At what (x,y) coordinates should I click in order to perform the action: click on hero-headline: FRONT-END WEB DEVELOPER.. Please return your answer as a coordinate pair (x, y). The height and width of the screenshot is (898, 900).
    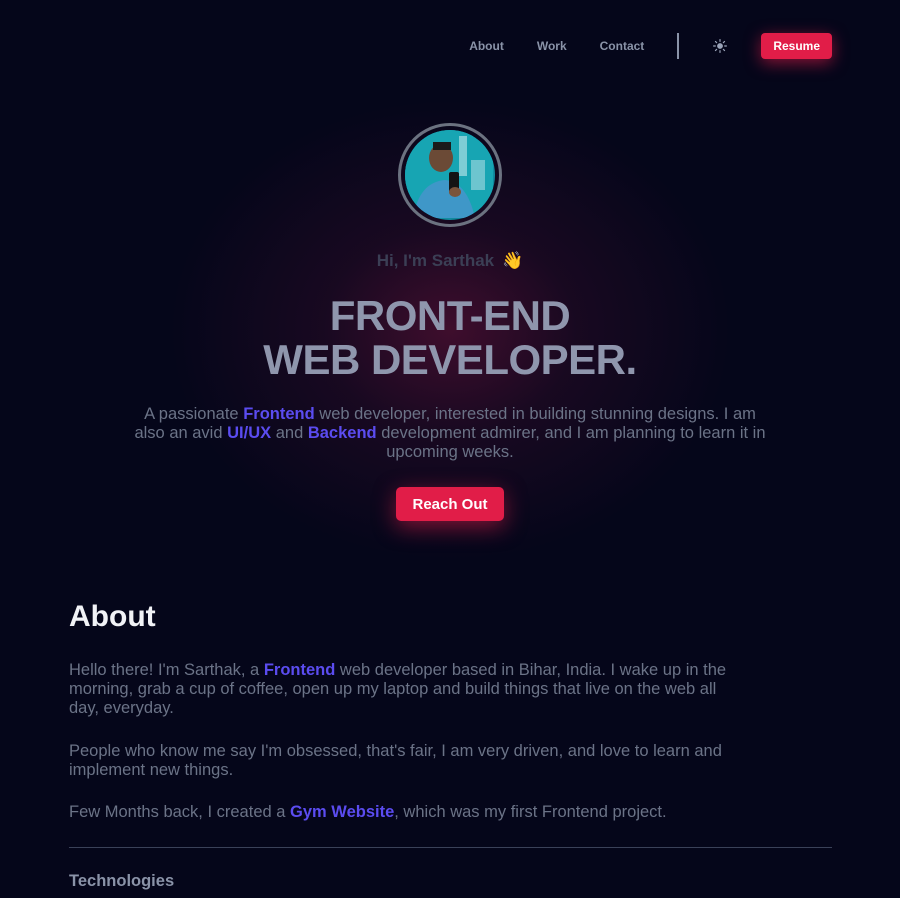
    Looking at the image, I should click on (450, 338).